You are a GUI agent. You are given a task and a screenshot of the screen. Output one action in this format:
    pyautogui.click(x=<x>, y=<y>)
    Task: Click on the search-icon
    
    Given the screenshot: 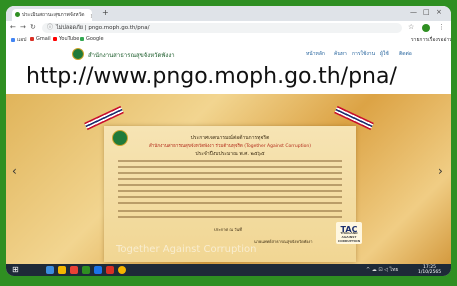 What is the action you would take?
    pyautogui.click(x=50, y=270)
    